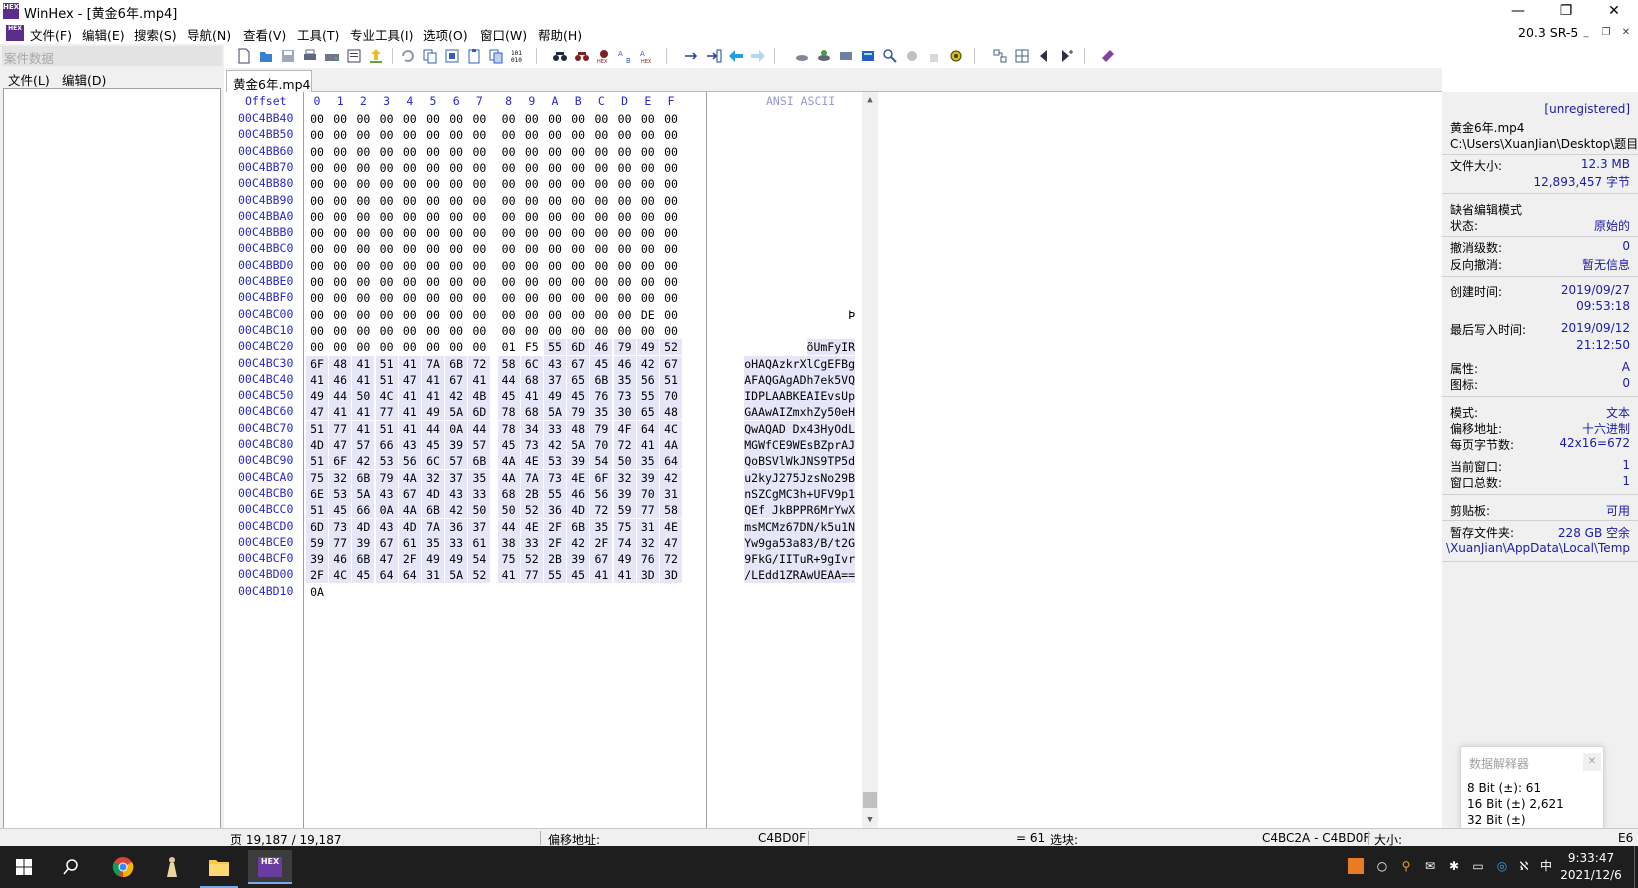 The width and height of the screenshot is (1638, 888). What do you see at coordinates (601, 347) in the screenshot?
I see `hex-byte: 46` at bounding box center [601, 347].